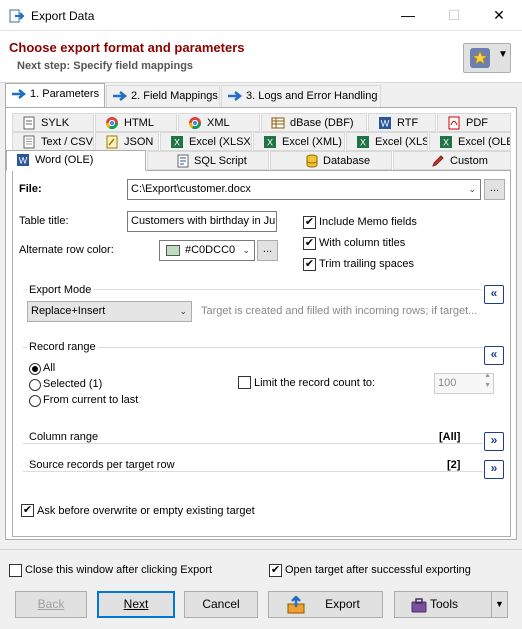 The height and width of the screenshot is (629, 522). What do you see at coordinates (454, 15) in the screenshot?
I see `maximize-button: ☐` at bounding box center [454, 15].